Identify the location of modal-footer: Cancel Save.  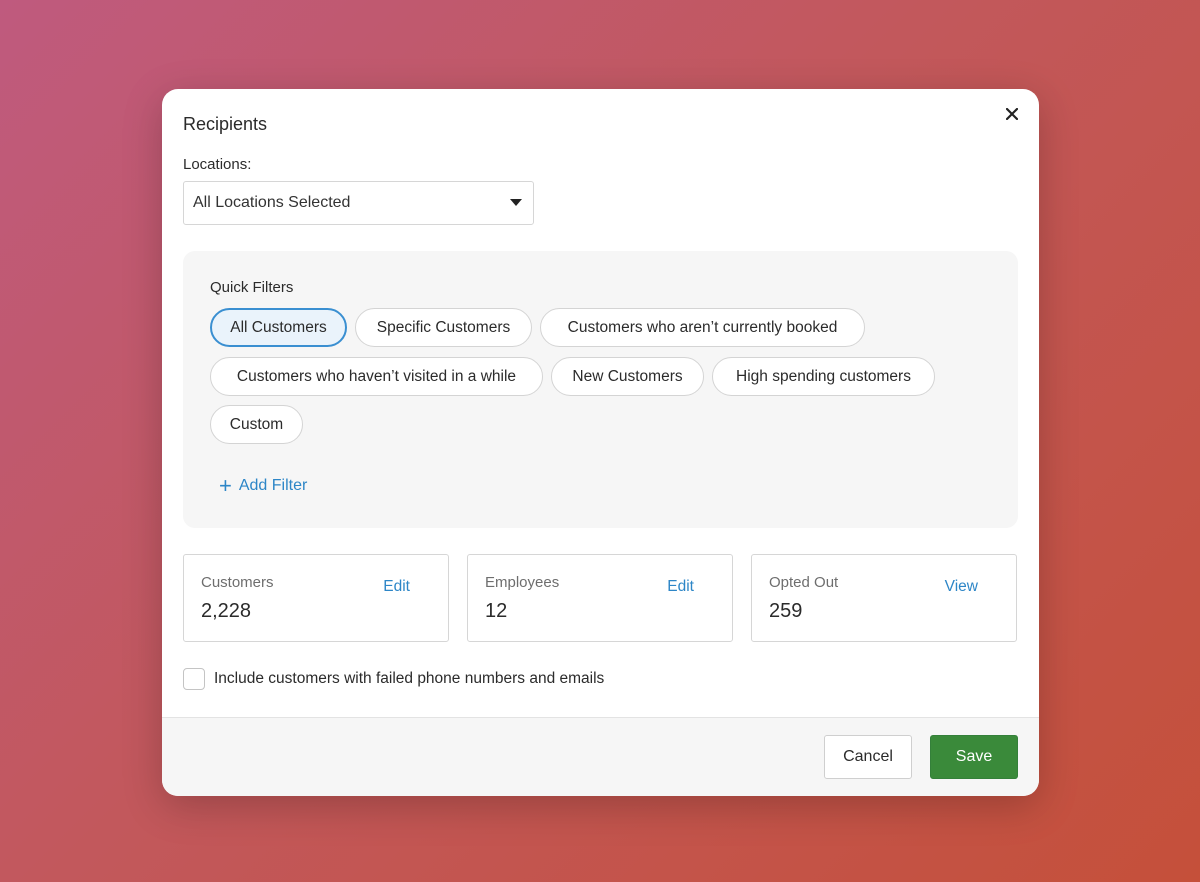
(600, 756).